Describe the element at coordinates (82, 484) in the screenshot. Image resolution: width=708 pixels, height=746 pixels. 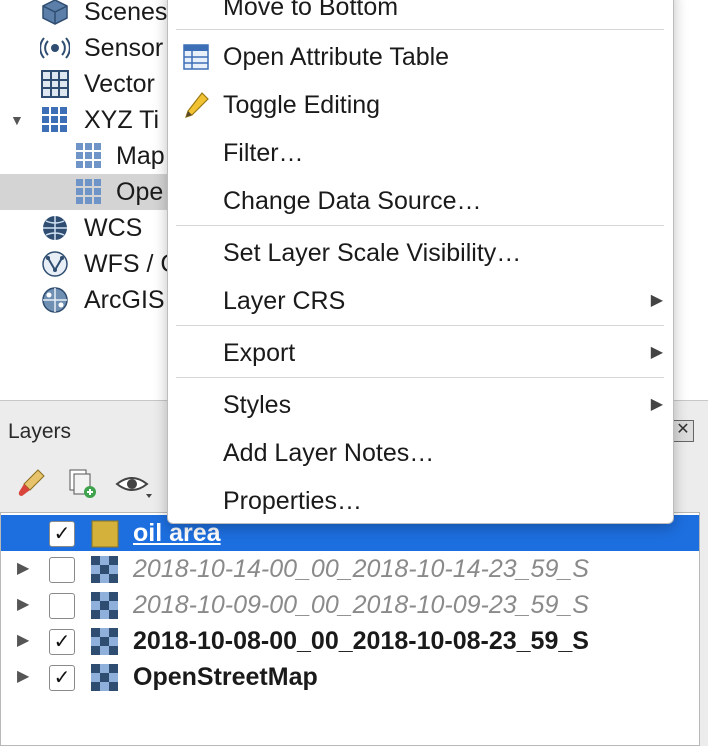
I see `add-group-icon` at that location.